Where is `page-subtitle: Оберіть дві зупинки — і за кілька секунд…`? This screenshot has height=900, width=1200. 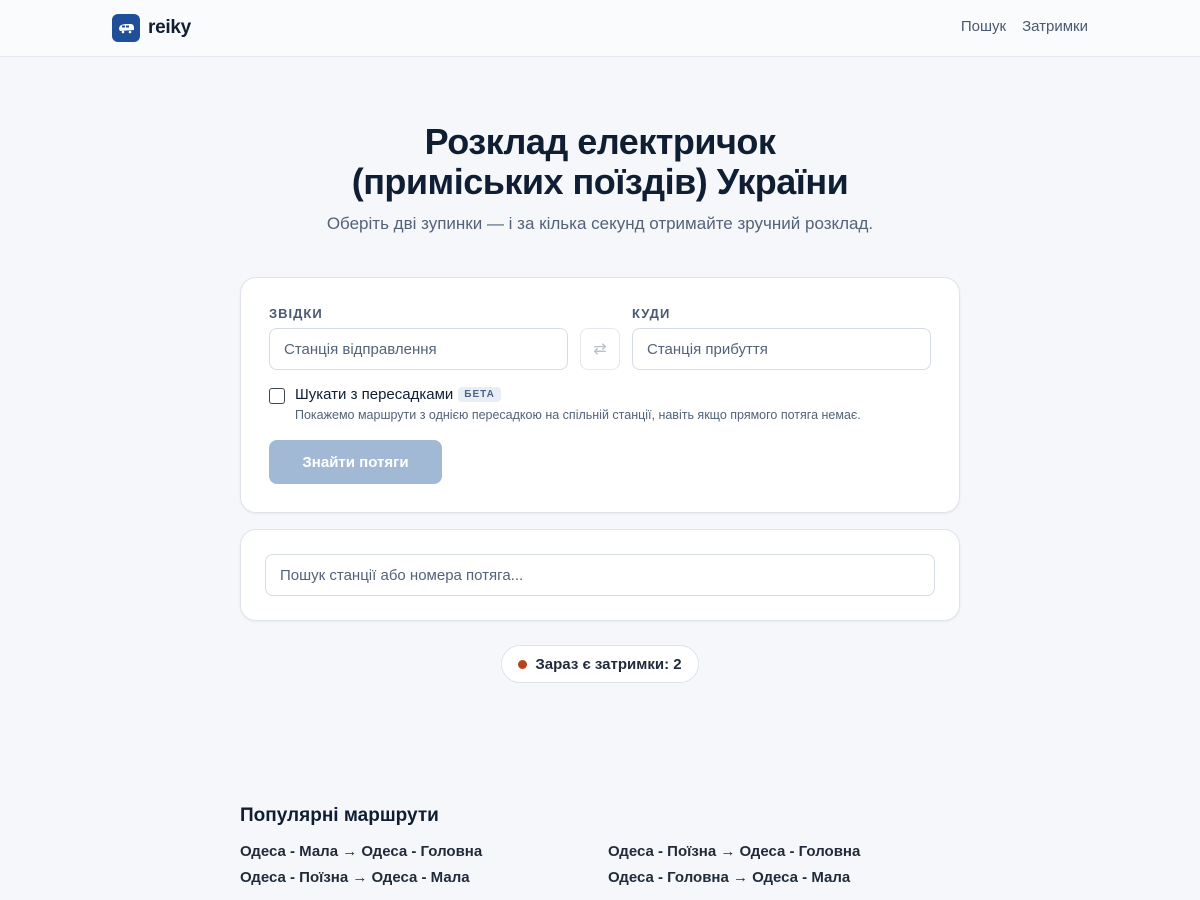 page-subtitle: Оберіть дві зупинки — і за кілька секунд… is located at coordinates (600, 223).